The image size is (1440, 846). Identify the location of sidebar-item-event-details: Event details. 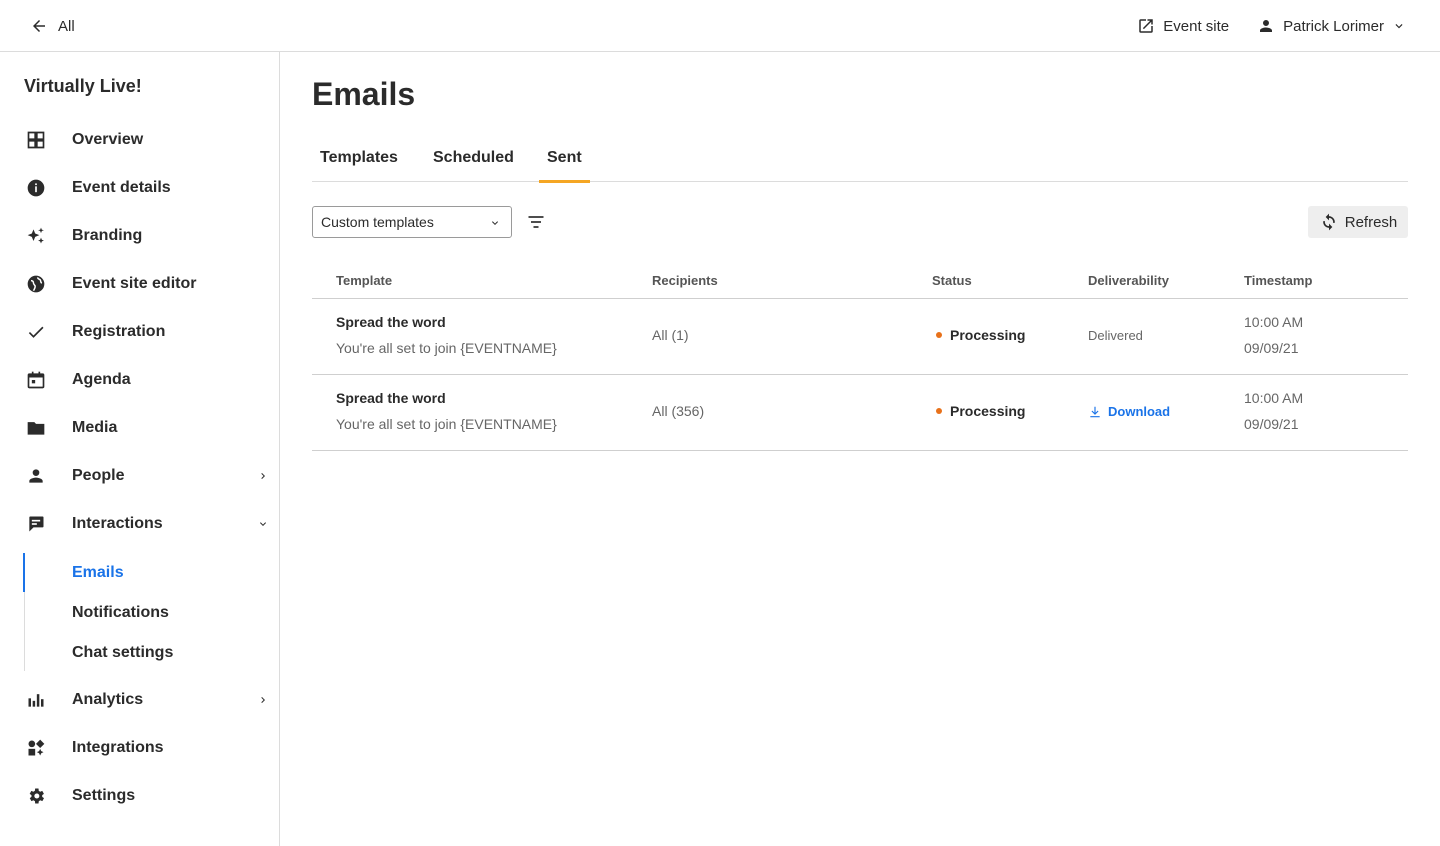
(139, 188).